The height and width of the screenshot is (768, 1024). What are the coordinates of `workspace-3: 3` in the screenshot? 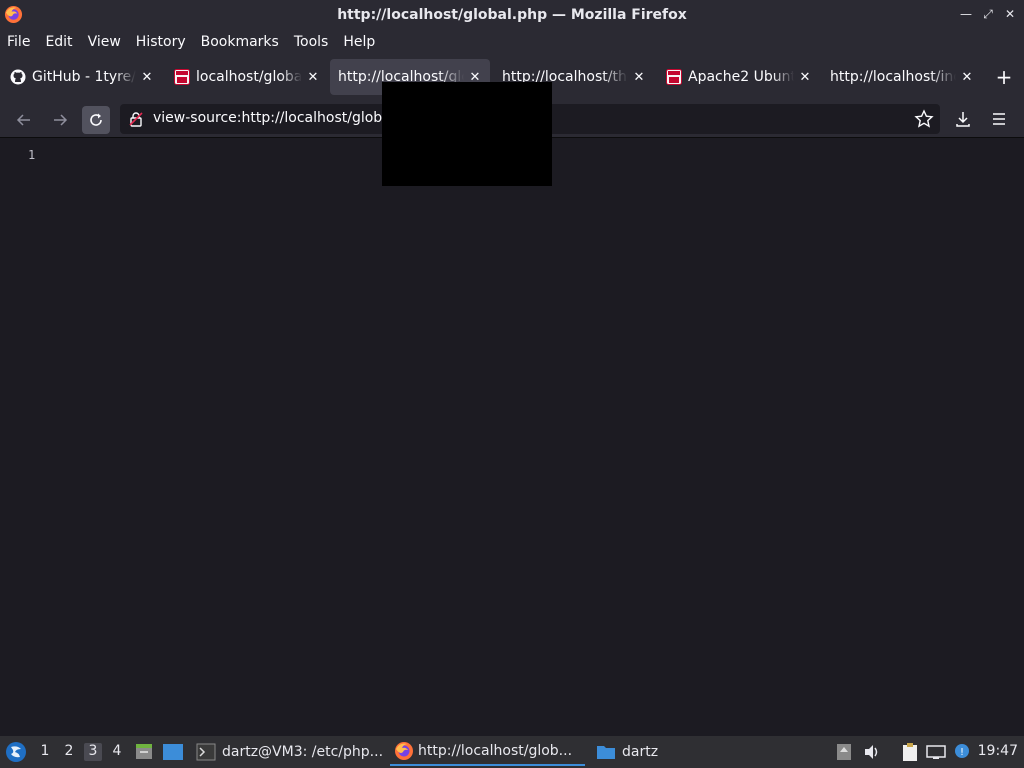 It's located at (93, 752).